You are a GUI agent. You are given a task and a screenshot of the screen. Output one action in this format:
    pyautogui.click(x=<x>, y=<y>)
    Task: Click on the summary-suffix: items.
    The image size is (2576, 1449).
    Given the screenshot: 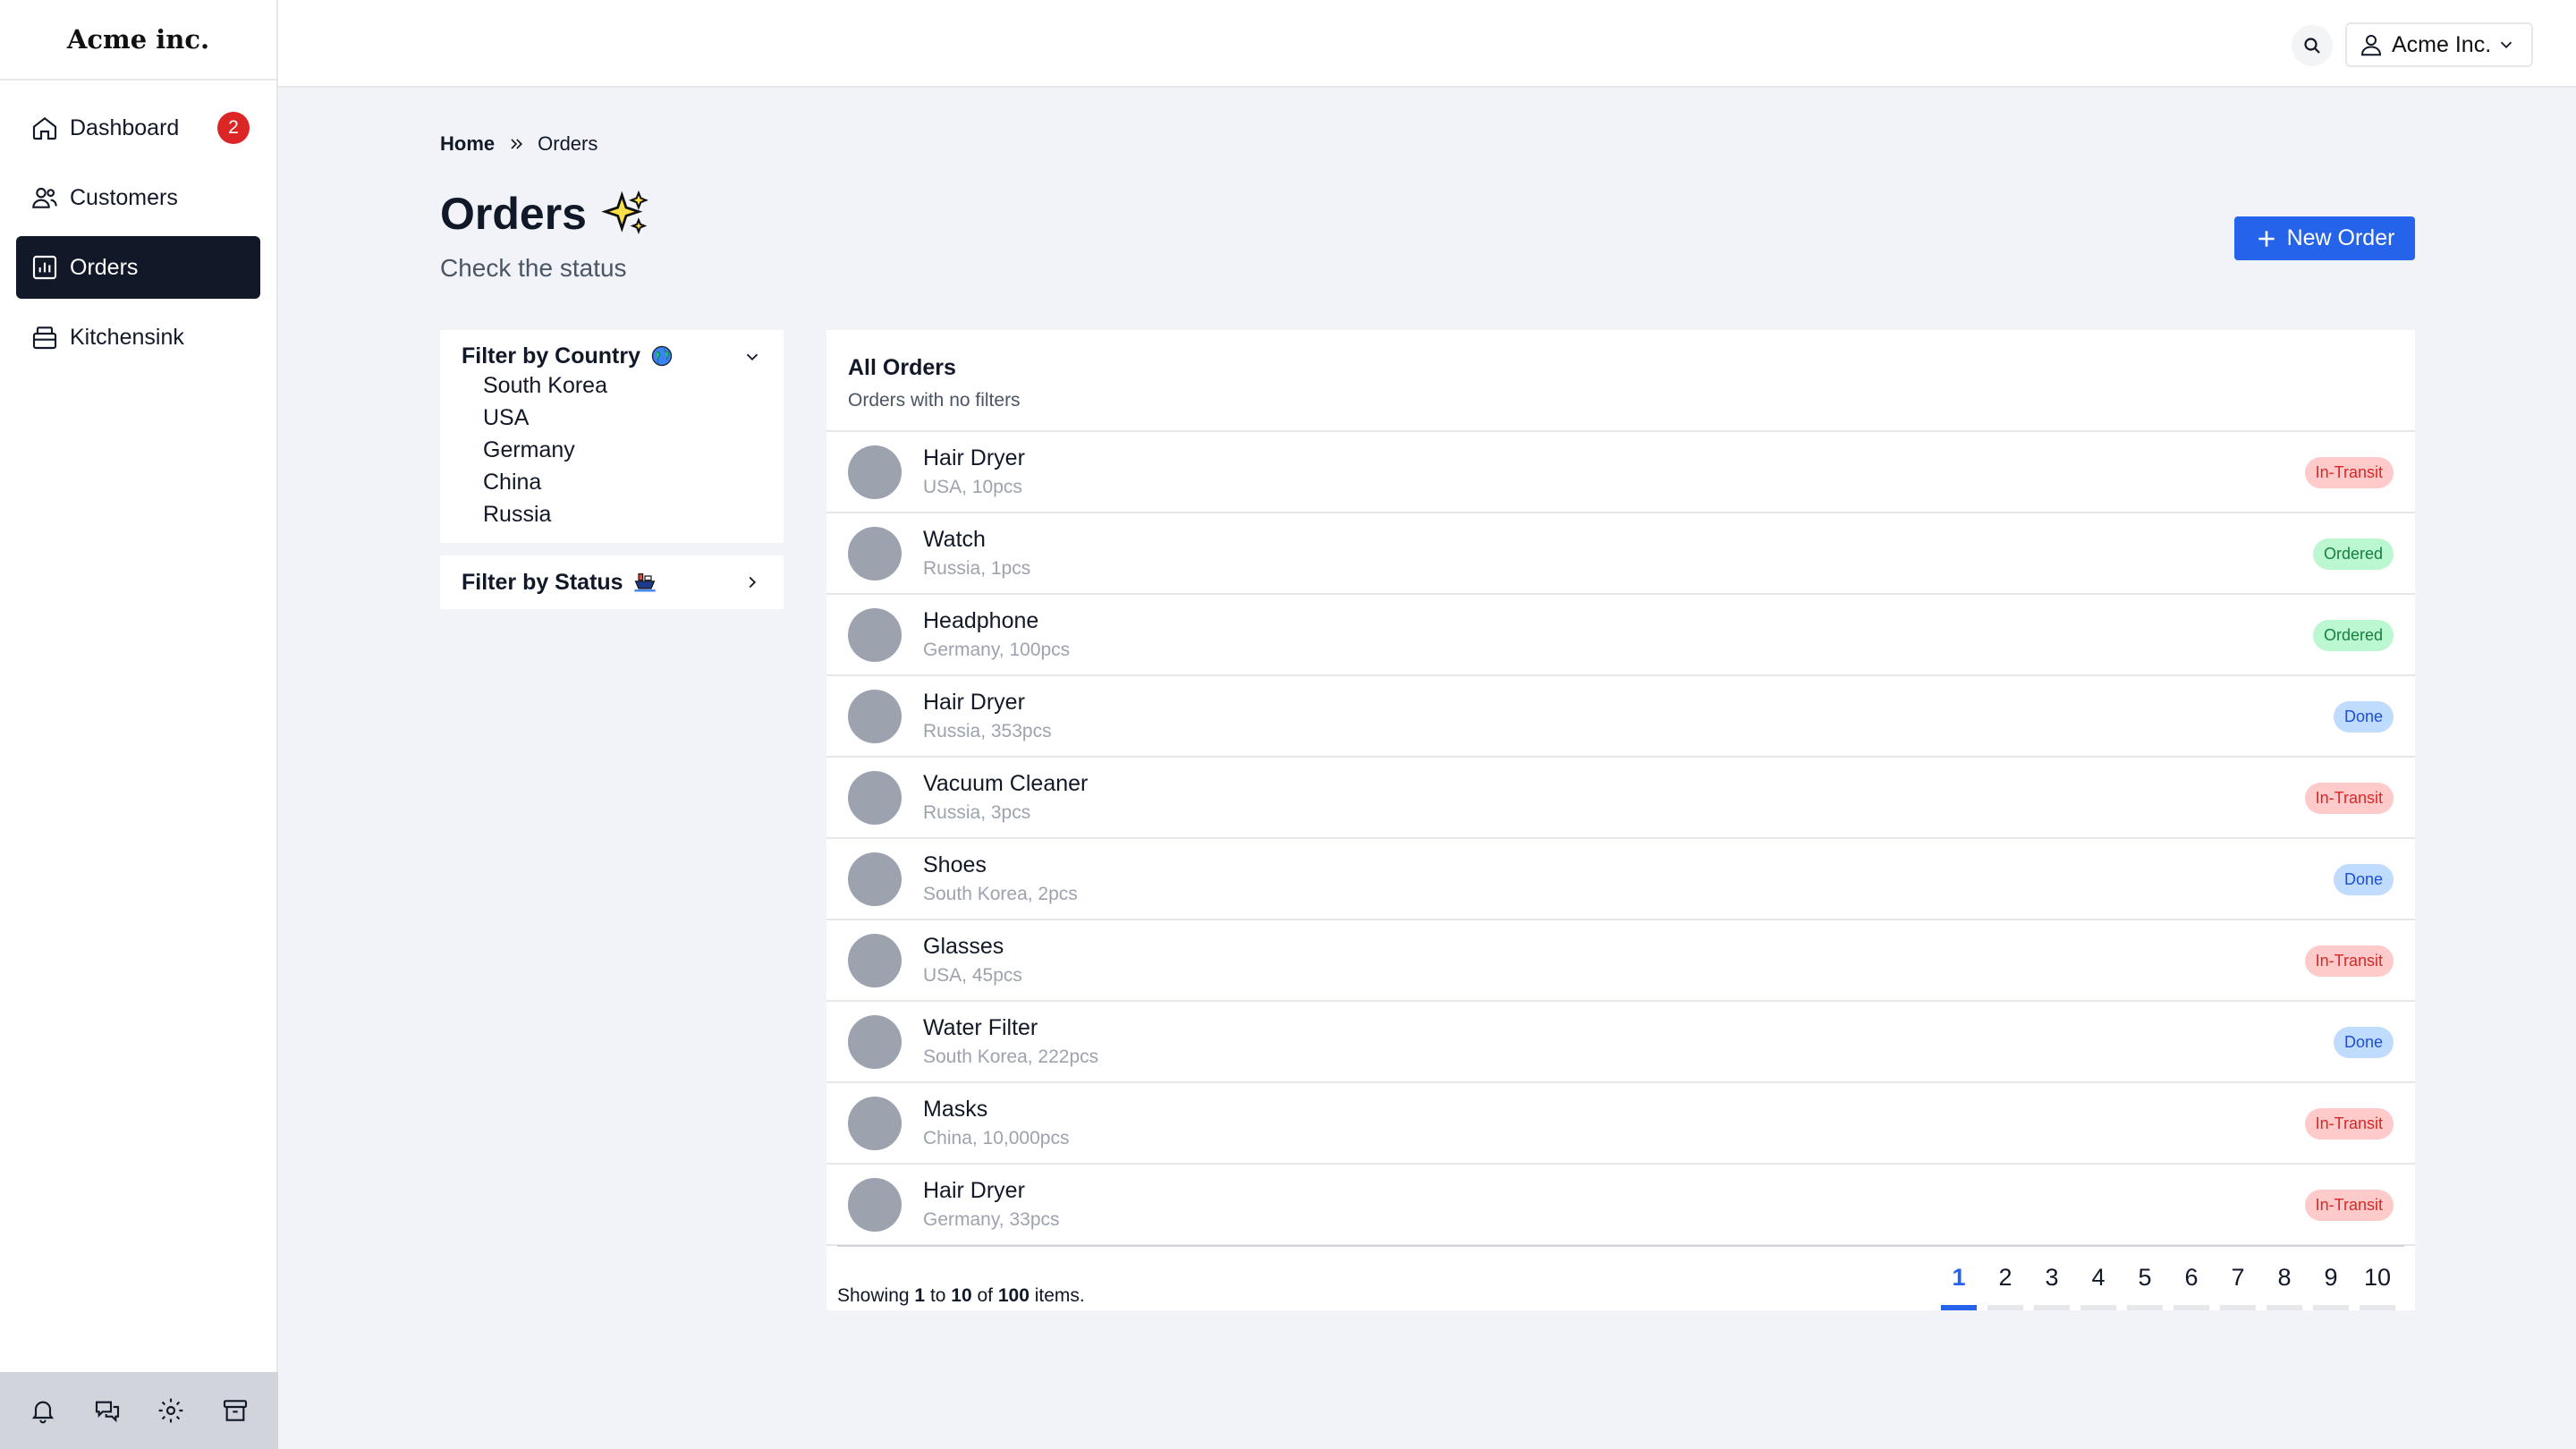 What is the action you would take?
    pyautogui.click(x=1059, y=1295)
    